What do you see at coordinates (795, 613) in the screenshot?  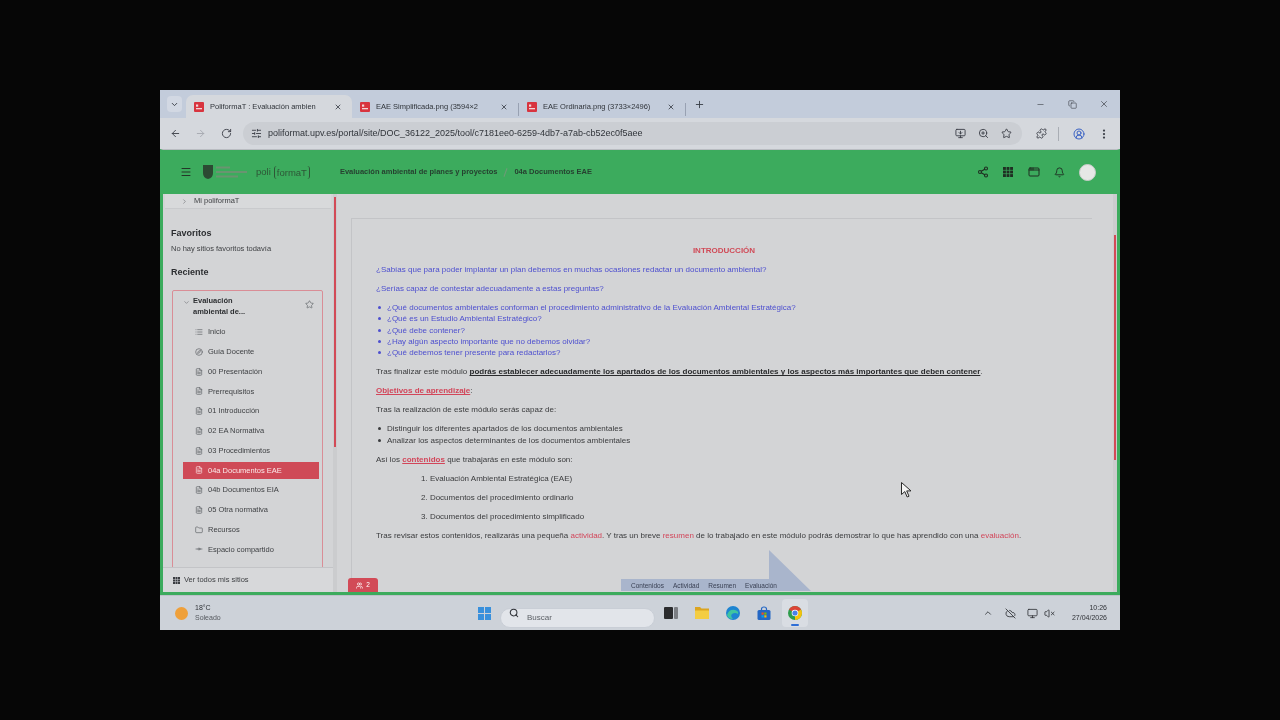 I see `round-logo-icon` at bounding box center [795, 613].